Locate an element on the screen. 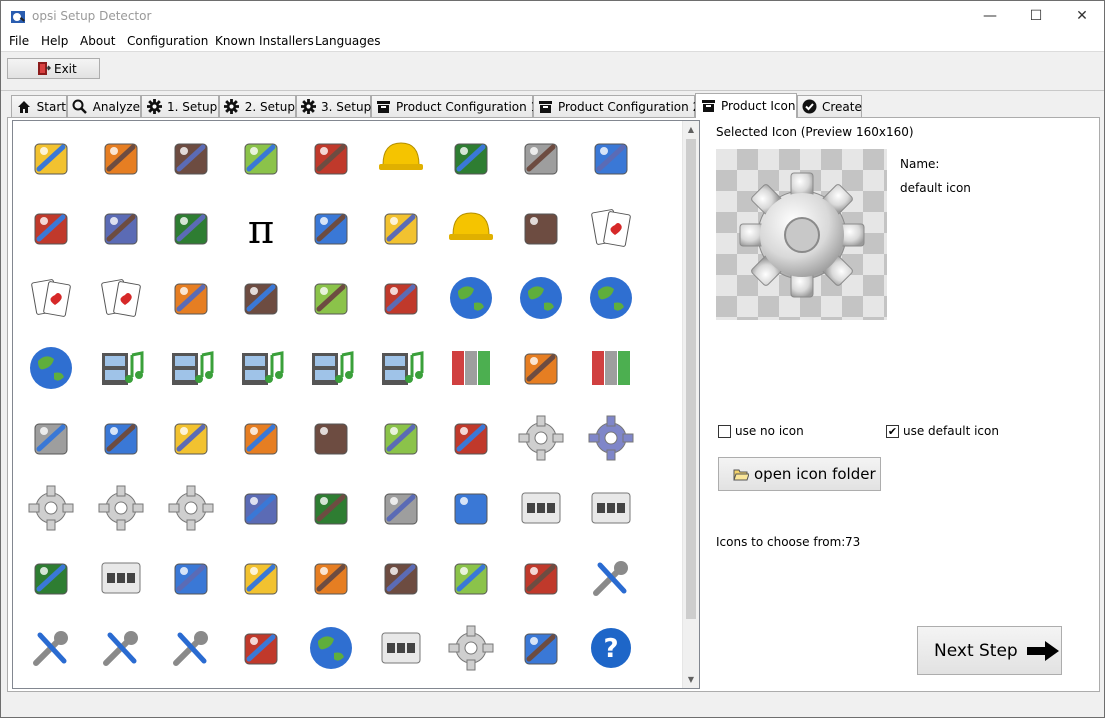  scroll-down-arrow-icon: ▼ is located at coordinates (691, 679).